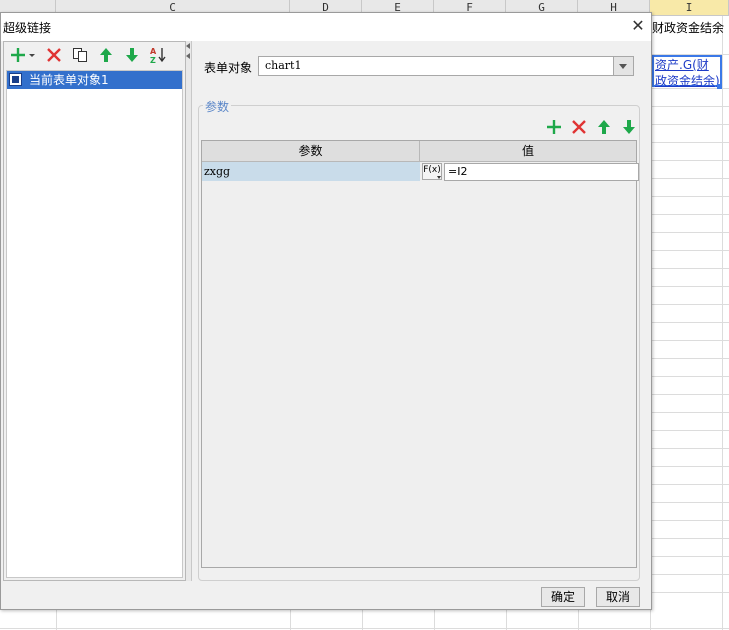 Image resolution: width=729 pixels, height=630 pixels. Describe the element at coordinates (153, 51) in the screenshot. I see `svg-text: A` at that location.